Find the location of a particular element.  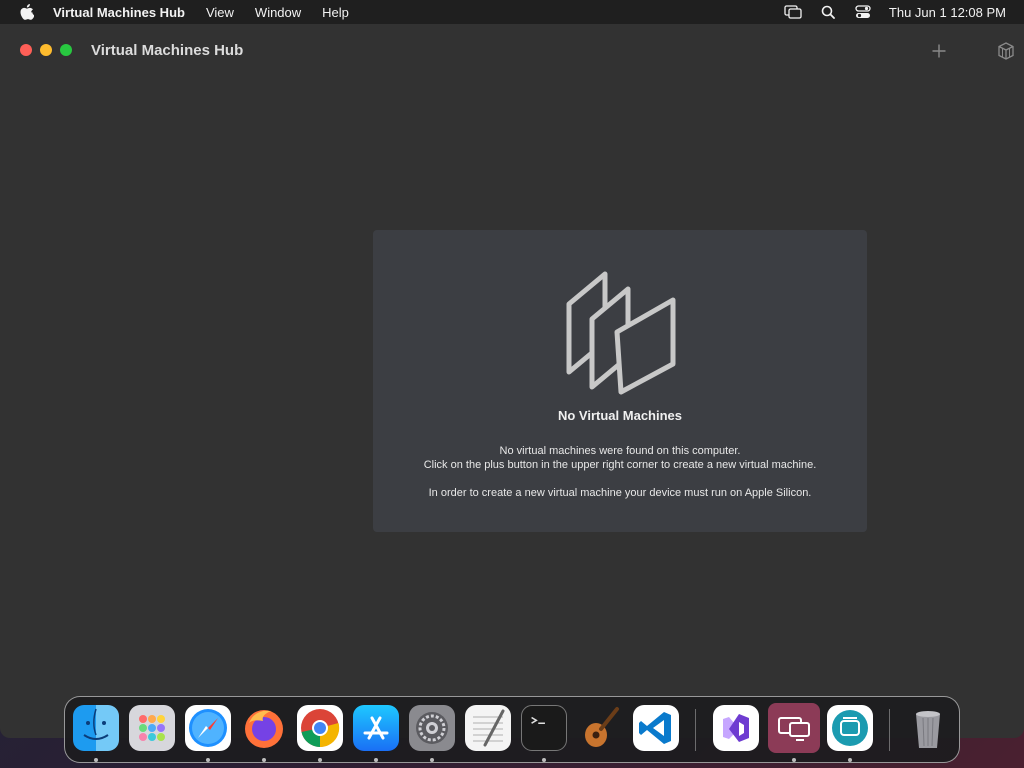

cube-icon is located at coordinates (1006, 51).